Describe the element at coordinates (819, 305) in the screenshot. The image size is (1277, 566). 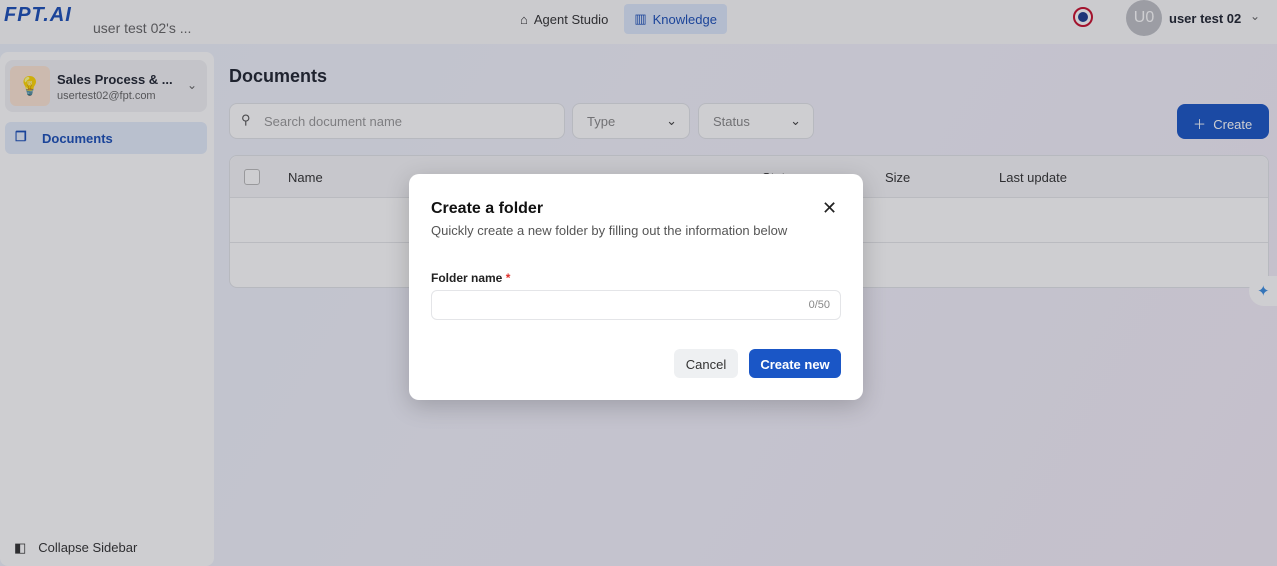
I see `char-counter: 0/50` at that location.